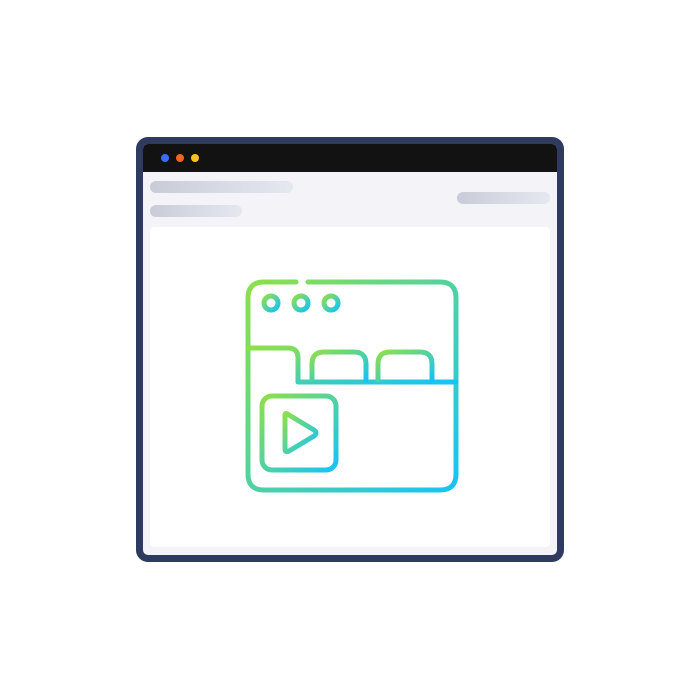 The width and height of the screenshot is (700, 700). What do you see at coordinates (195, 158) in the screenshot?
I see `window-maximize-dot` at bounding box center [195, 158].